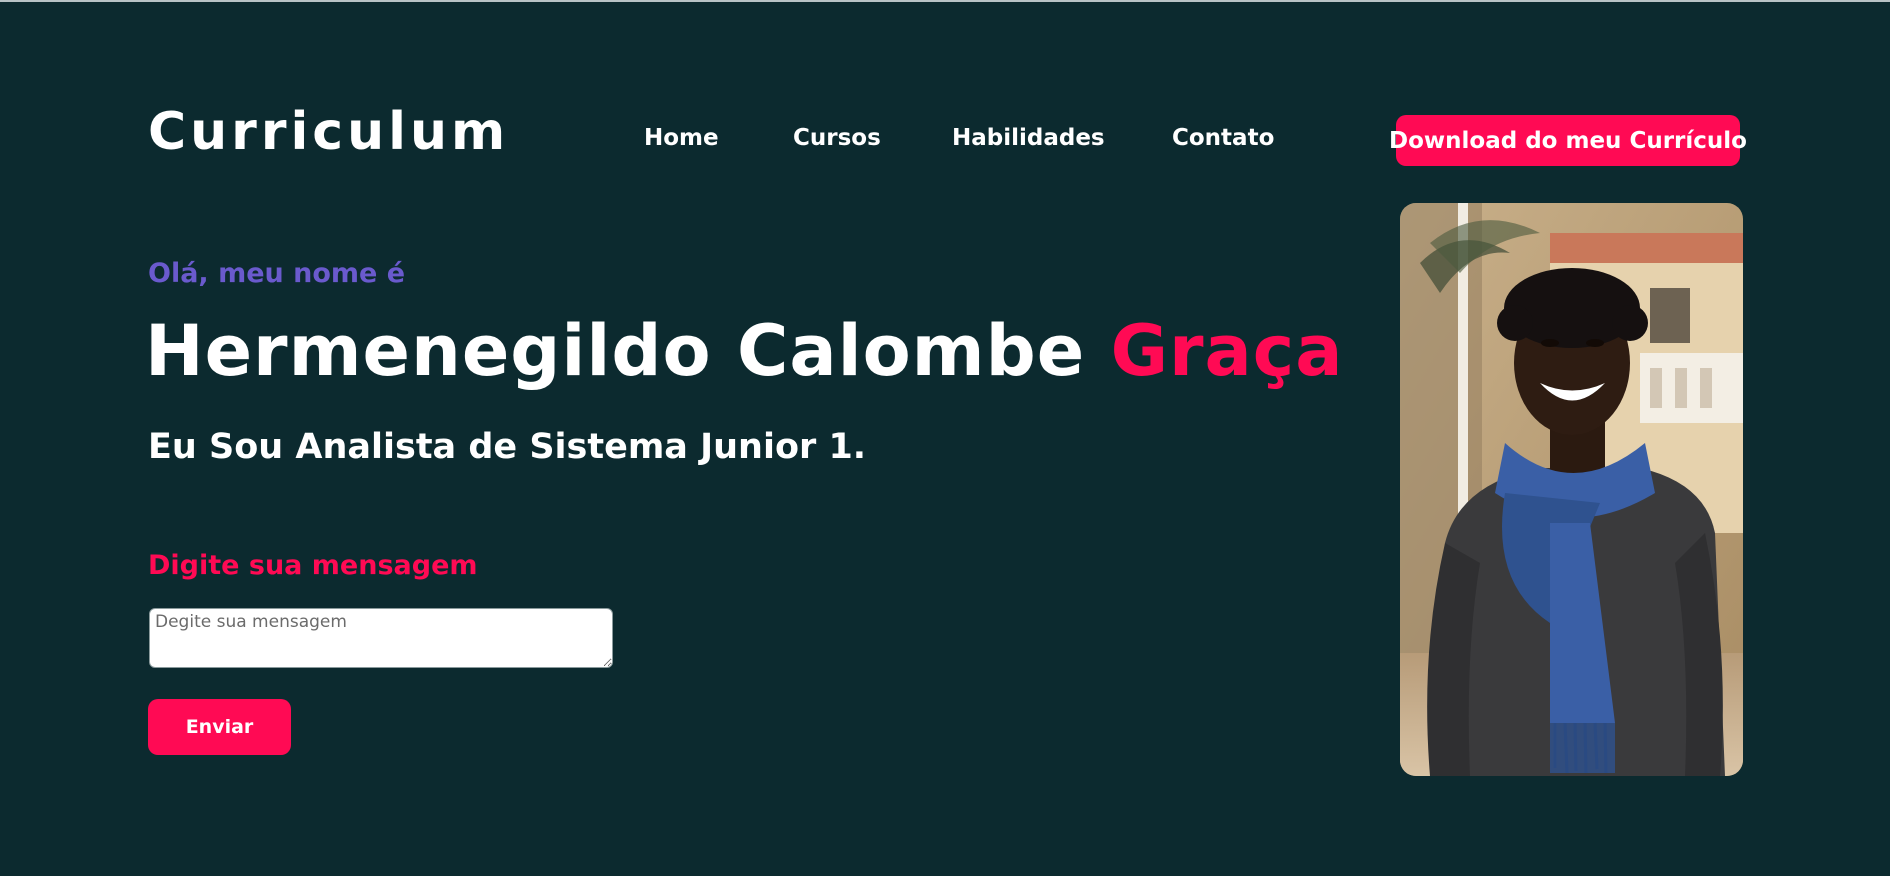  I want to click on send-button: Enviar, so click(219, 727).